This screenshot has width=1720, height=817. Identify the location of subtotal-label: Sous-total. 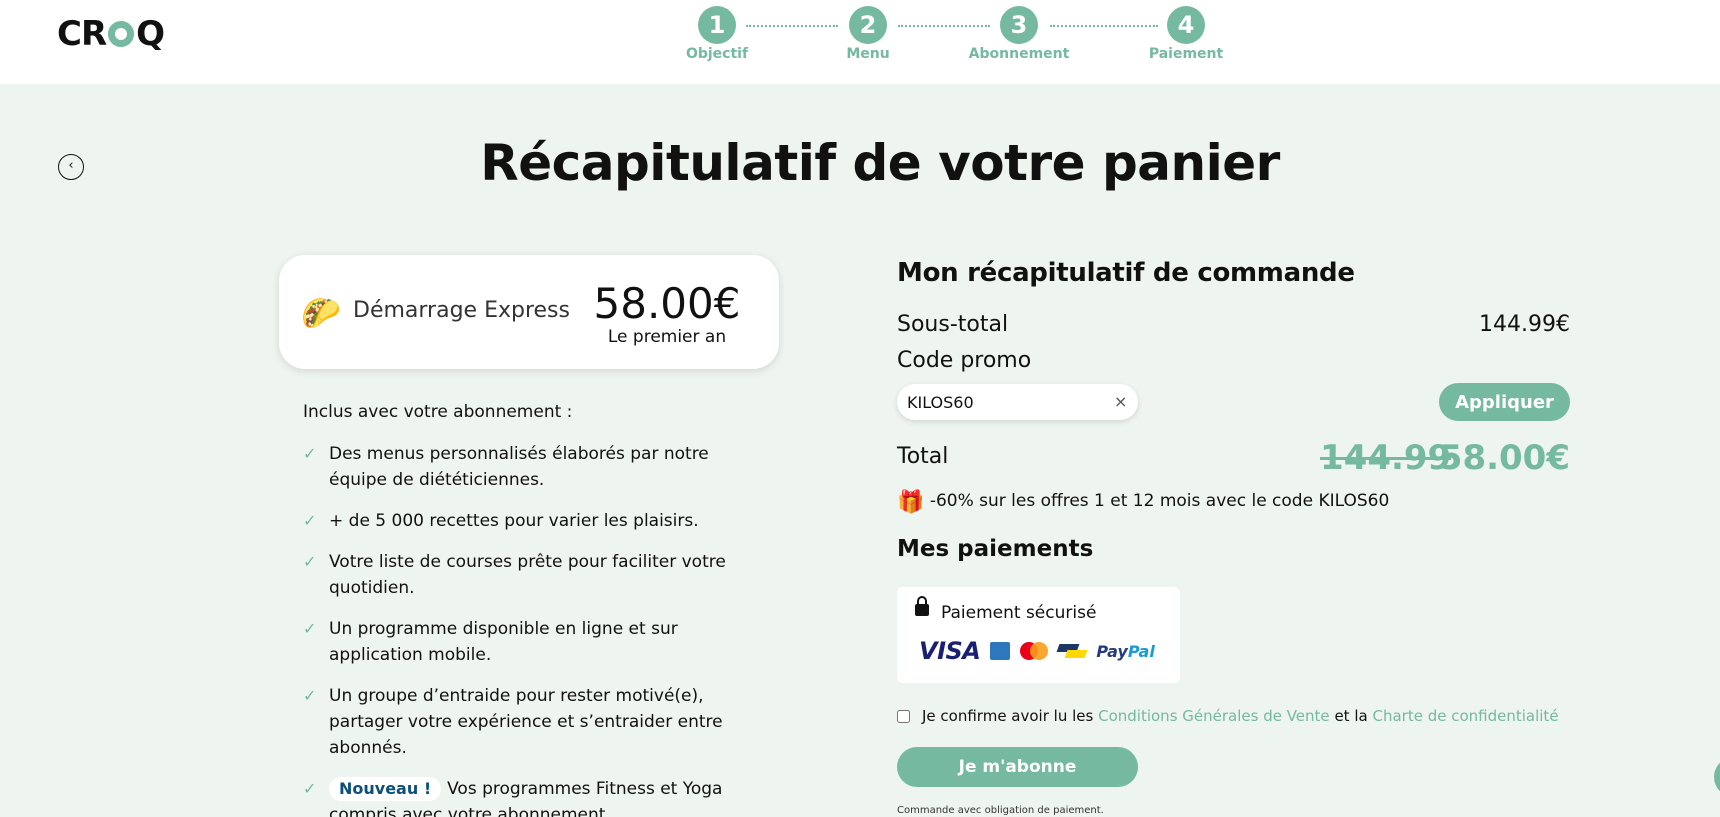
(953, 324).